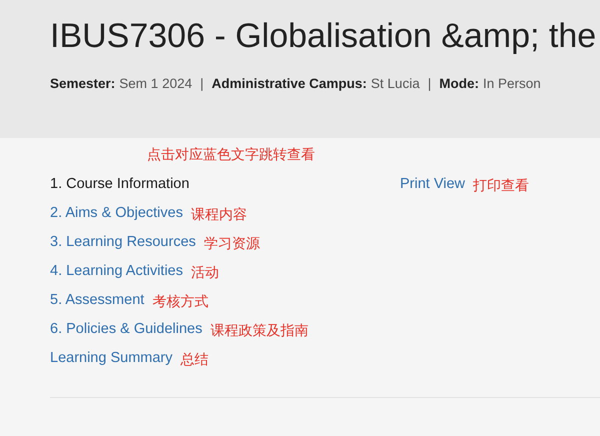 This screenshot has width=600, height=436. I want to click on meta-value: Sem 1 2024, so click(155, 83).